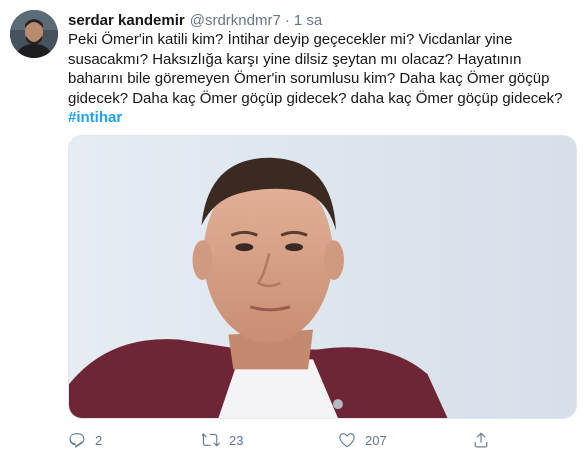  I want to click on avatar-image, so click(34, 34).